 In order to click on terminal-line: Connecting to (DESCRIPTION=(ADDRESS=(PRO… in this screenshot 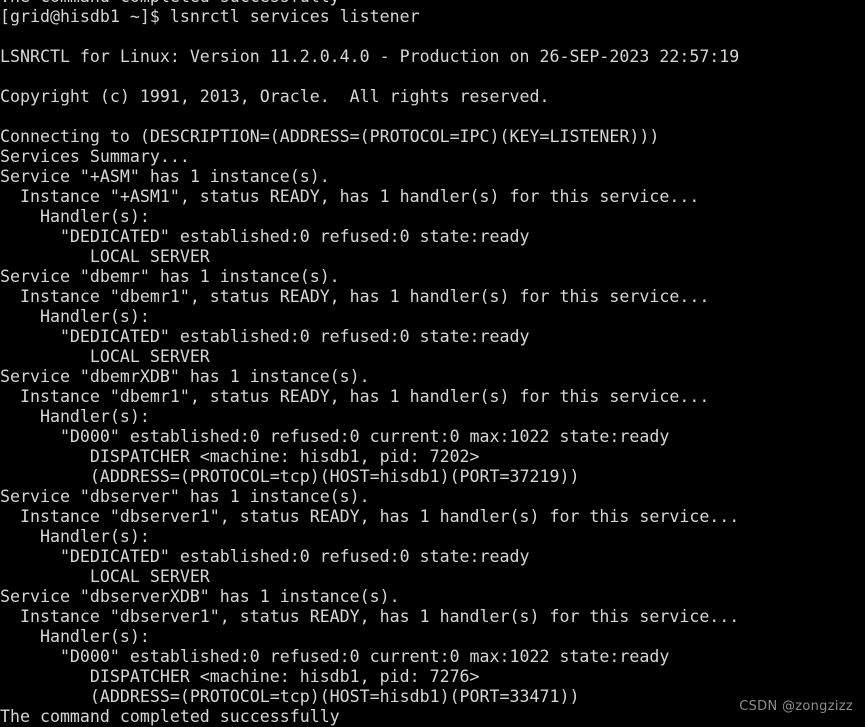, I will do `click(330, 136)`.